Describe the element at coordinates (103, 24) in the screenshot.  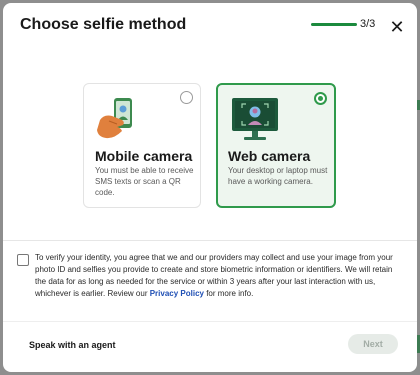
I see `dialog-title: Choose selfie method` at that location.